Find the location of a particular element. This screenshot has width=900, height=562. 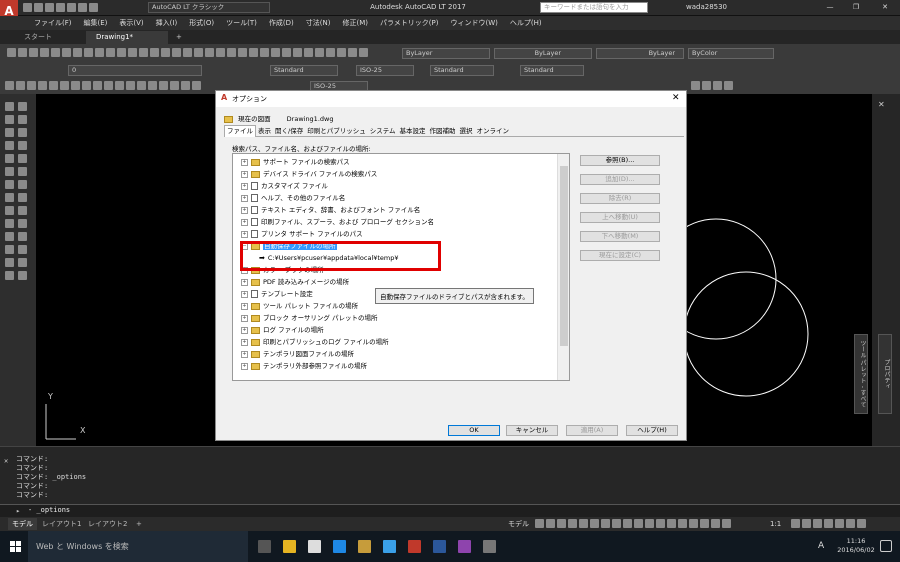

scroll-thumb is located at coordinates (564, 256).